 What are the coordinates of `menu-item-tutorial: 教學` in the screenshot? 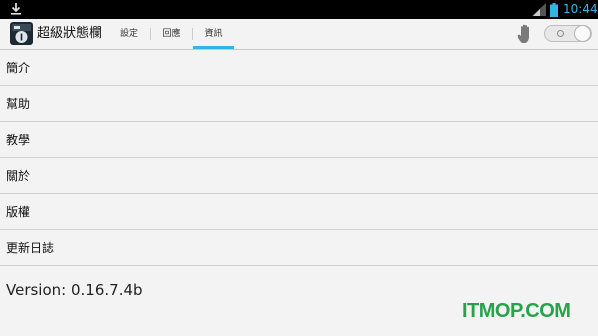 It's located at (299, 140).